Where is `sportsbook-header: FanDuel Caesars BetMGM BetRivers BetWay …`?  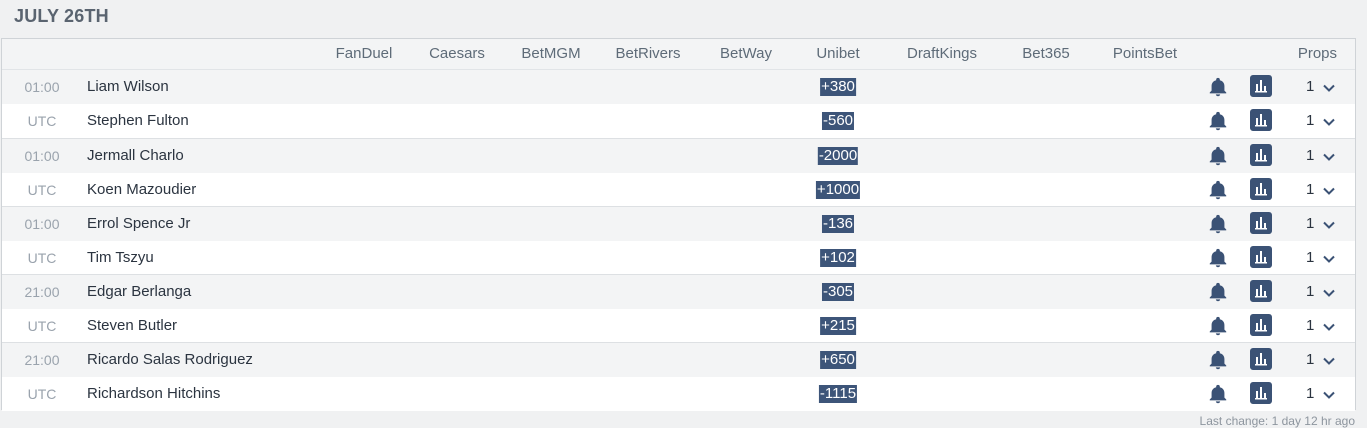
sportsbook-header: FanDuel Caesars BetMGM BetRivers BetWay … is located at coordinates (678, 54).